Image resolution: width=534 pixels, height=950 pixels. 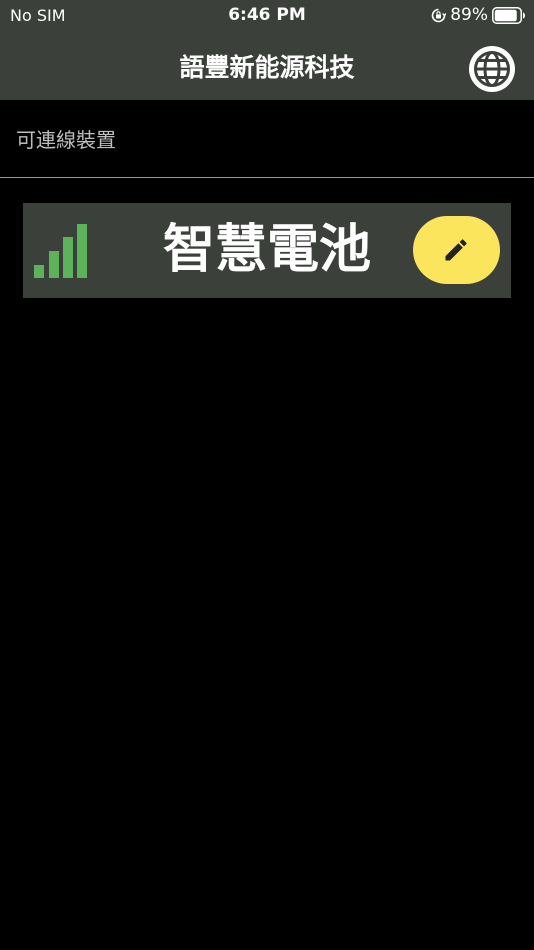 What do you see at coordinates (267, 250) in the screenshot?
I see `device-card: 智慧電池` at bounding box center [267, 250].